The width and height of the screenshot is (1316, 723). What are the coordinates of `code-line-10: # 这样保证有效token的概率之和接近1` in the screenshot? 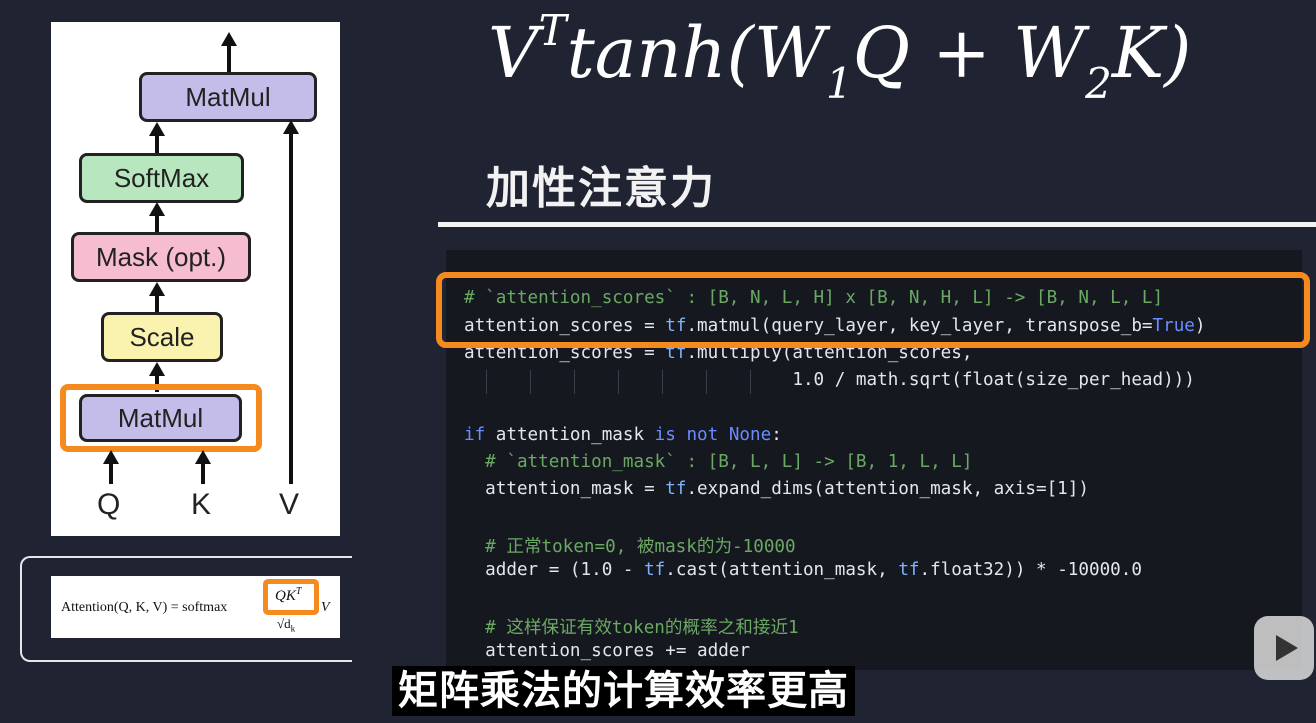 It's located at (631, 628).